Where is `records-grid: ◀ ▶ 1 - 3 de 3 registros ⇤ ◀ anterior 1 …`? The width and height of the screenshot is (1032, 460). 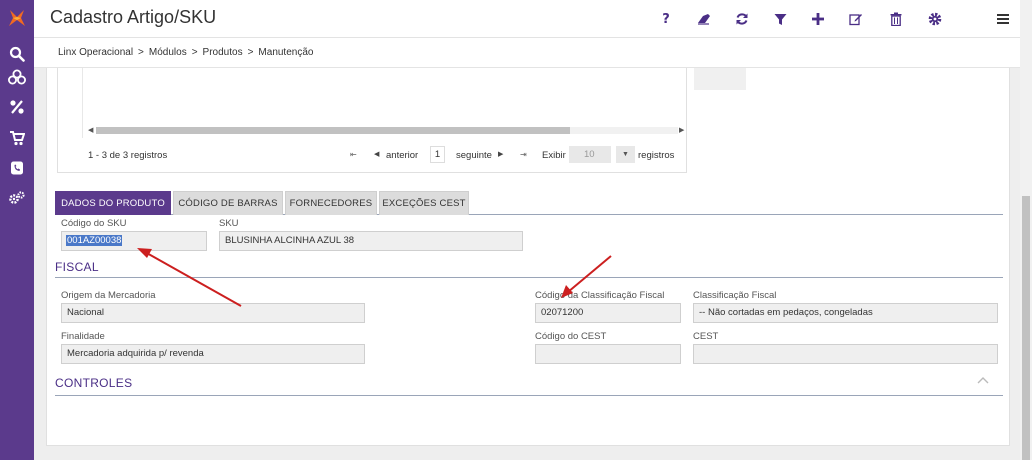 records-grid: ◀ ▶ 1 - 3 de 3 registros ⇤ ◀ anterior 1 … is located at coordinates (372, 120).